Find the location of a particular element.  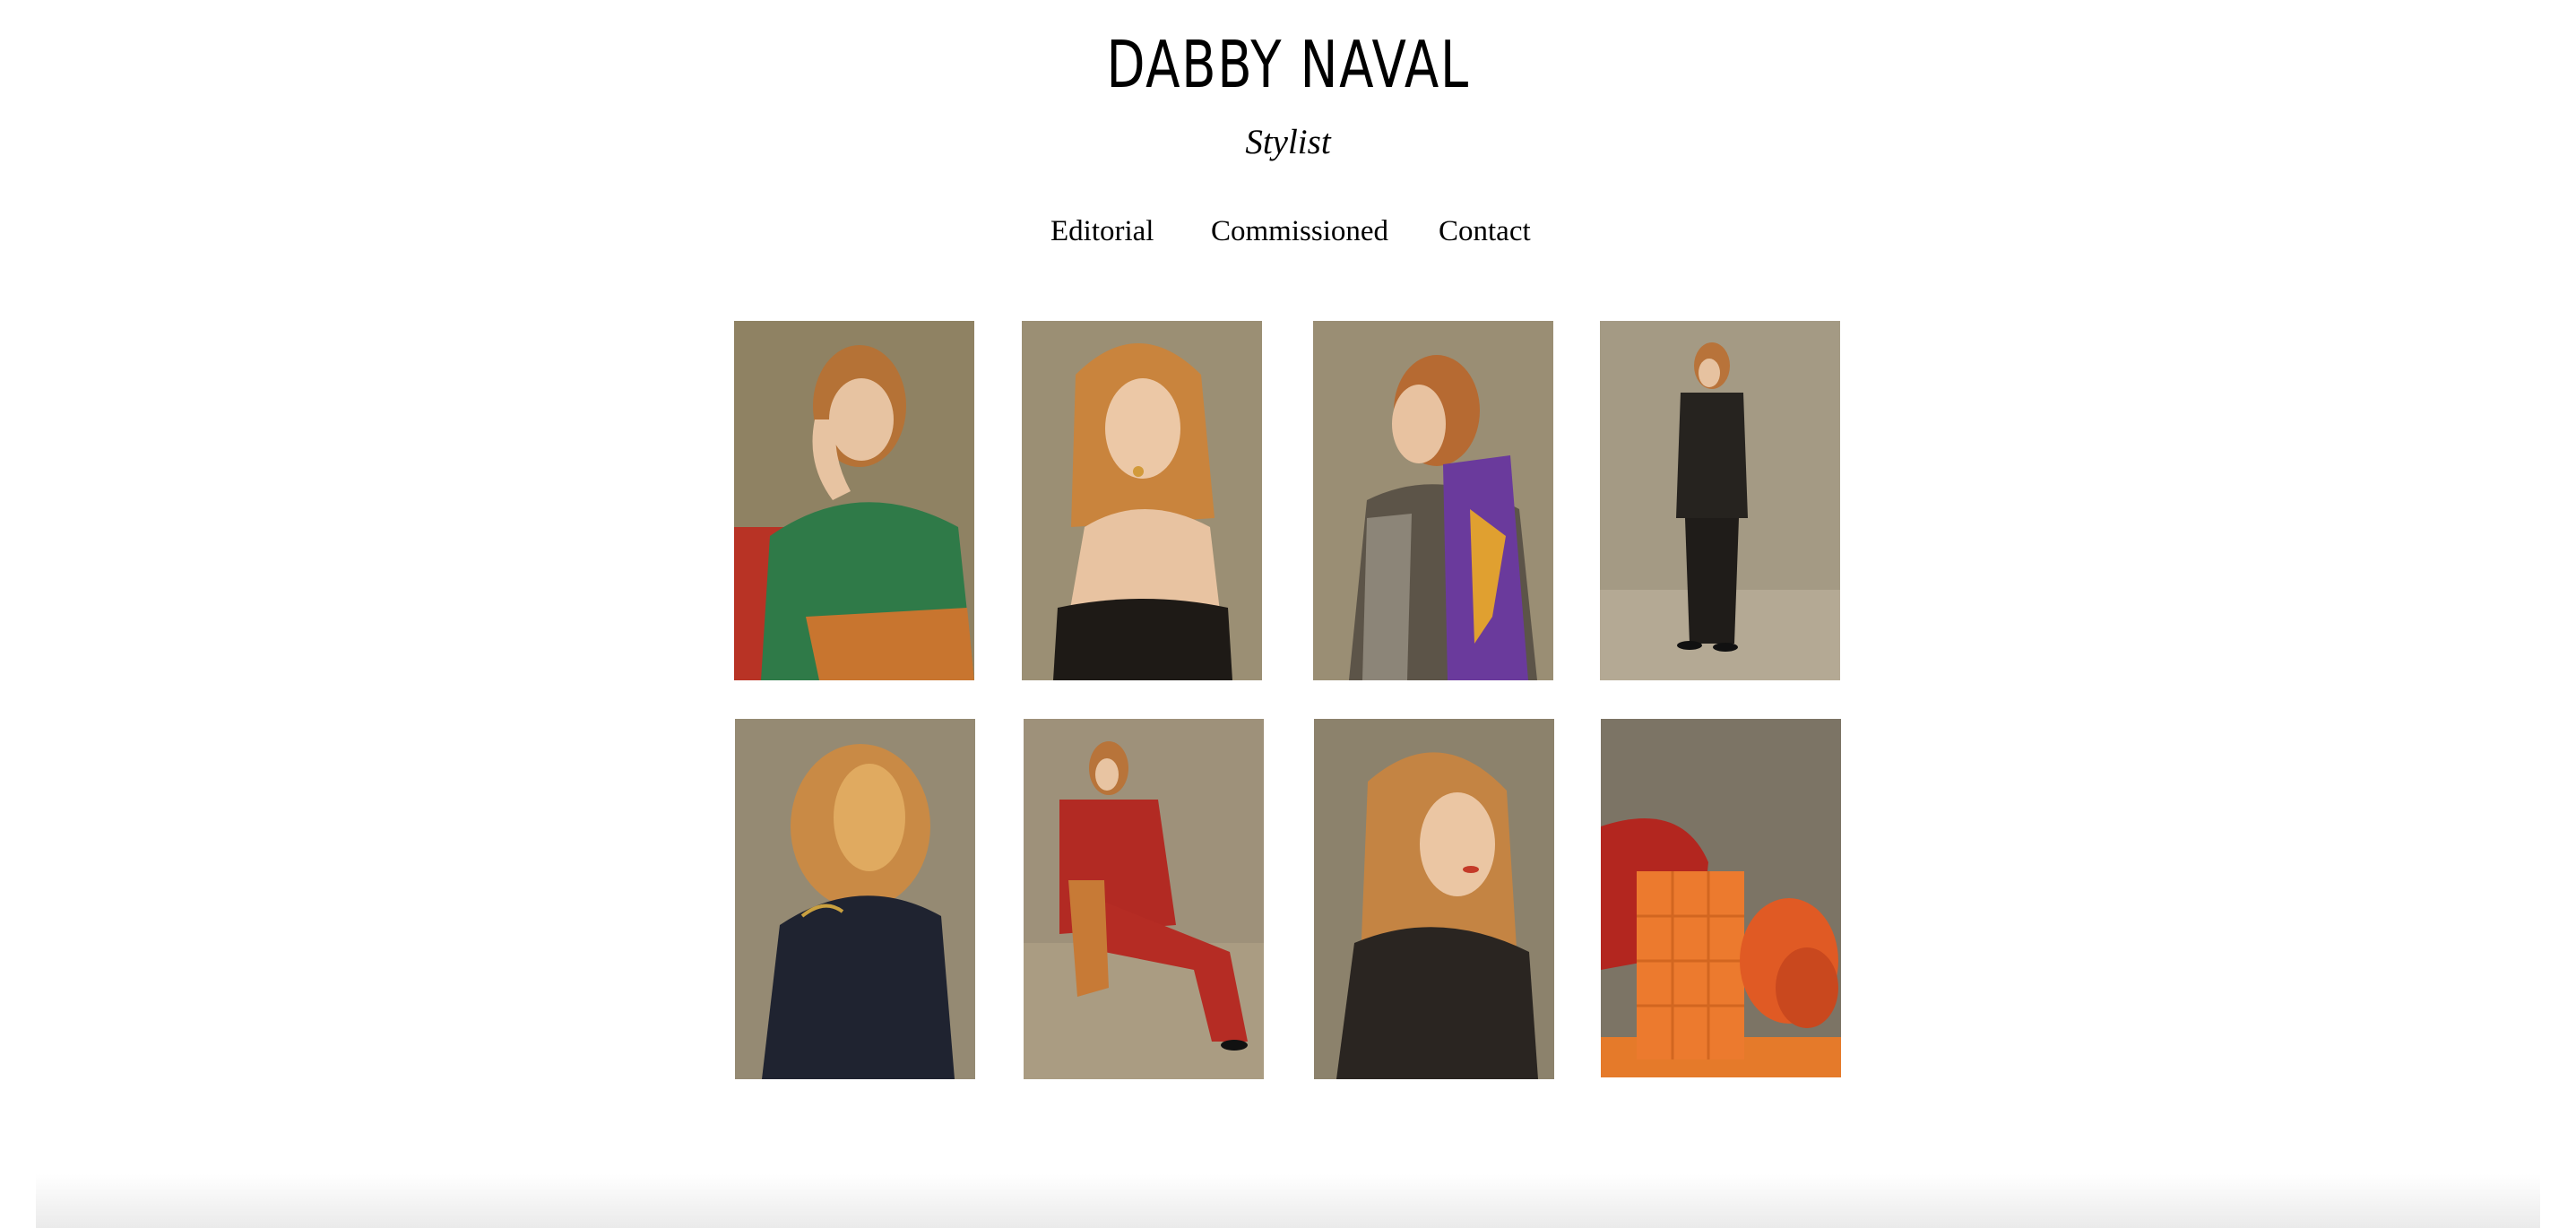

page-bottom-shadow is located at coordinates (1288, 1201).